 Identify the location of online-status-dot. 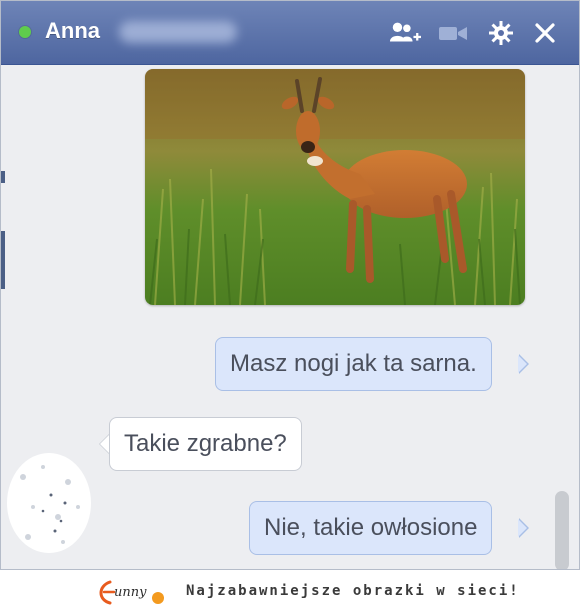
(25, 32).